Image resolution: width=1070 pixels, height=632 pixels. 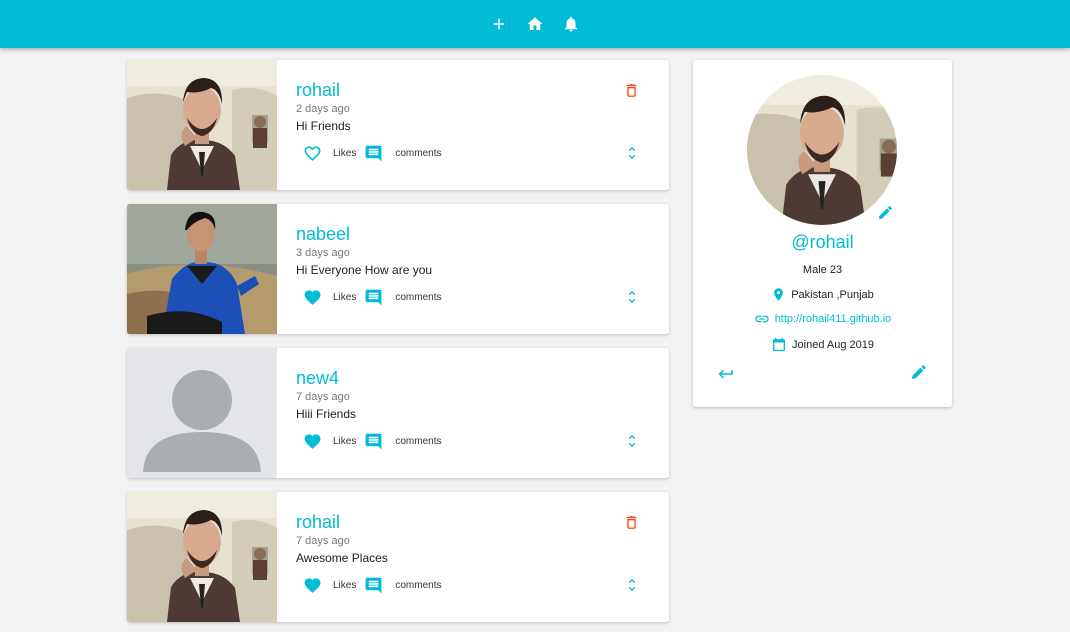 What do you see at coordinates (342, 558) in the screenshot?
I see `post-body: Awesome Places` at bounding box center [342, 558].